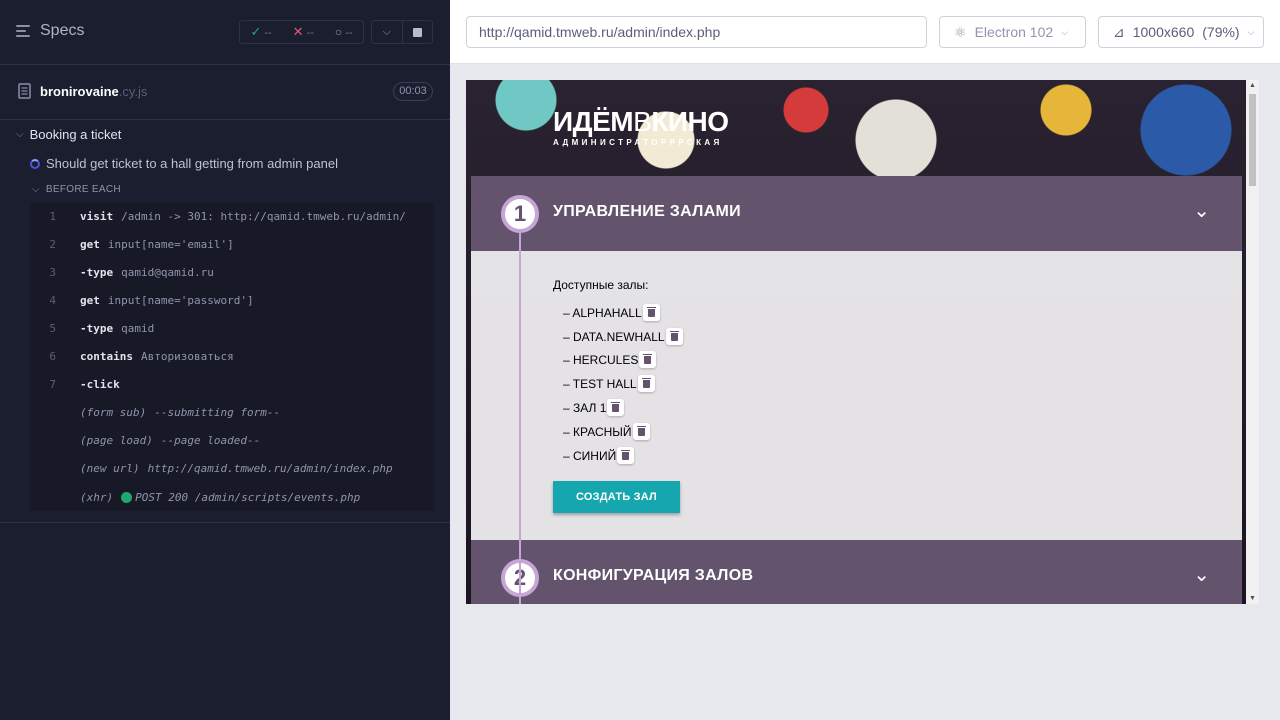  I want to click on ruler-icon: ⊿, so click(1119, 31).